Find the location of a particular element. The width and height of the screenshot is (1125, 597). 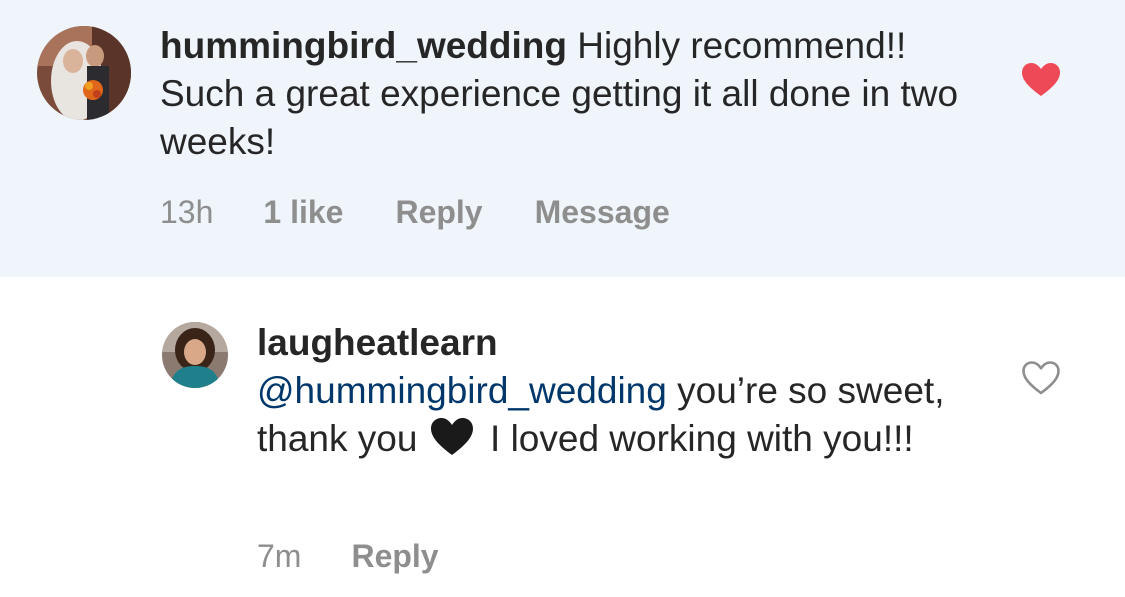

profile-photo-icon is located at coordinates (195, 355).